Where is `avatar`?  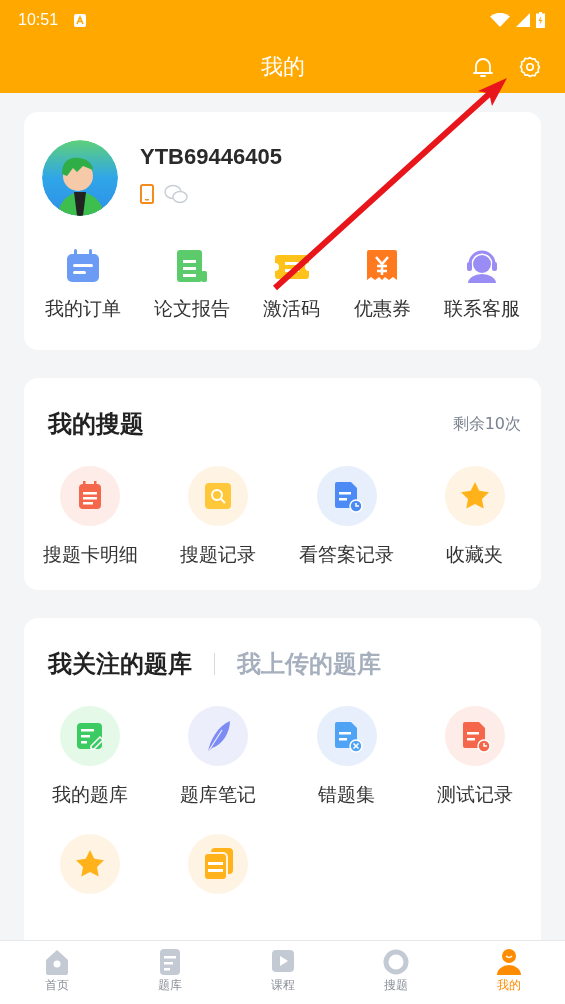
avatar is located at coordinates (80, 178).